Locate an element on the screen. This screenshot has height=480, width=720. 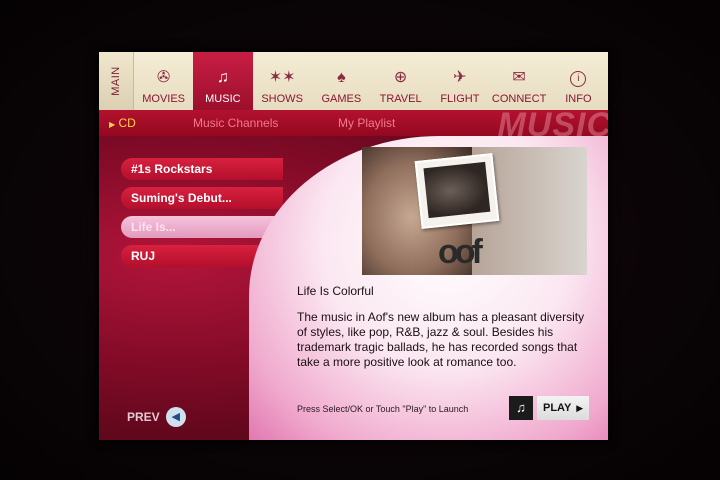
cd-arrow-icon: ▶ is located at coordinates (112, 124).